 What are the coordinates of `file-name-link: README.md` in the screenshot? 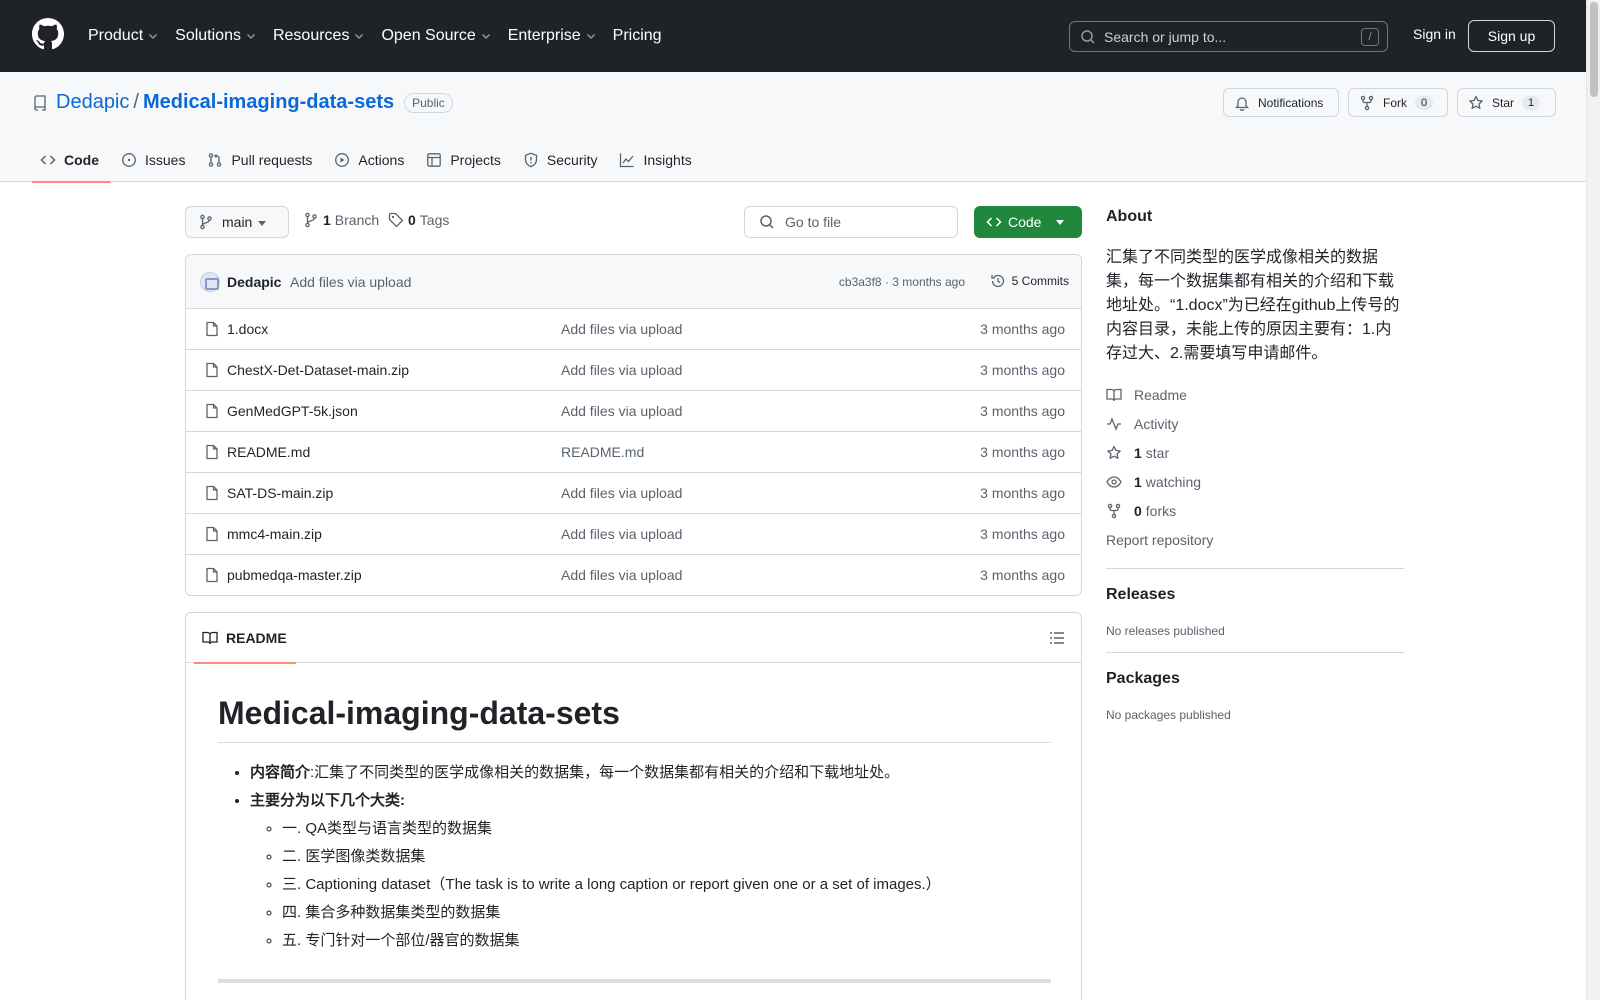 It's located at (268, 452).